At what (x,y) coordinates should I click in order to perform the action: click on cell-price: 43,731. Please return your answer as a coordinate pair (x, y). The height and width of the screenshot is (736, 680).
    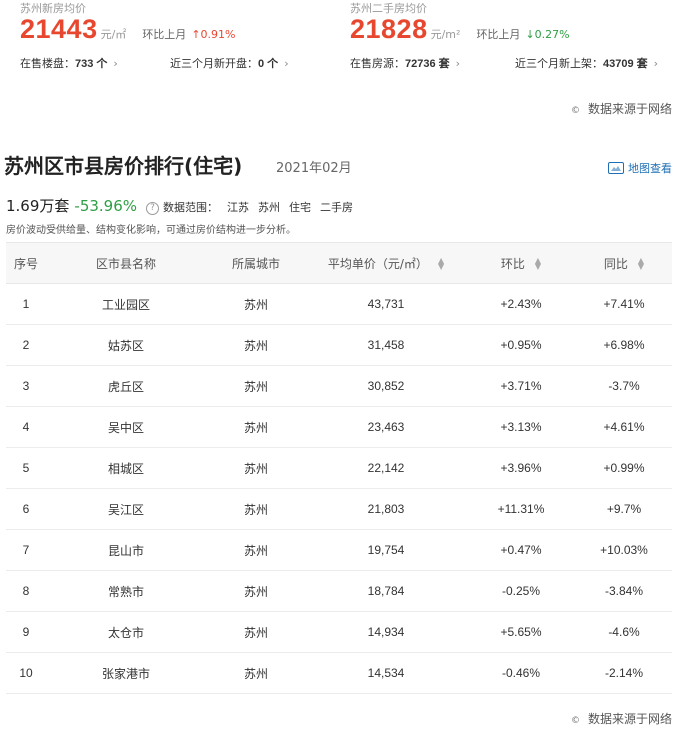
    Looking at the image, I should click on (386, 304).